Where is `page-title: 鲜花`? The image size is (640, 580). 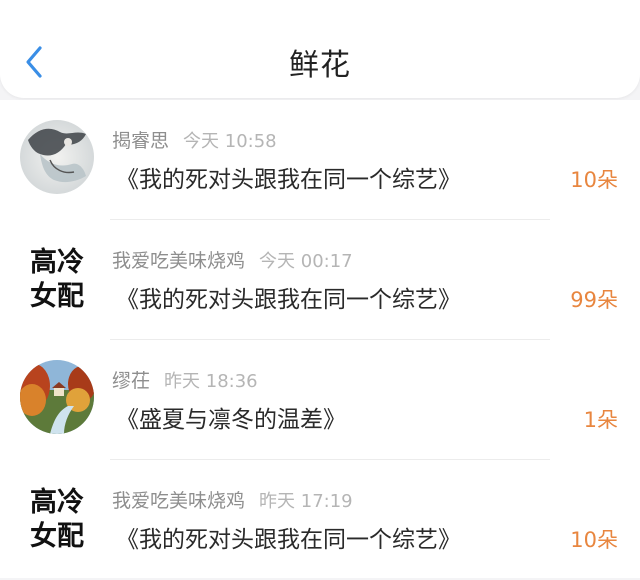 page-title: 鲜花 is located at coordinates (320, 65).